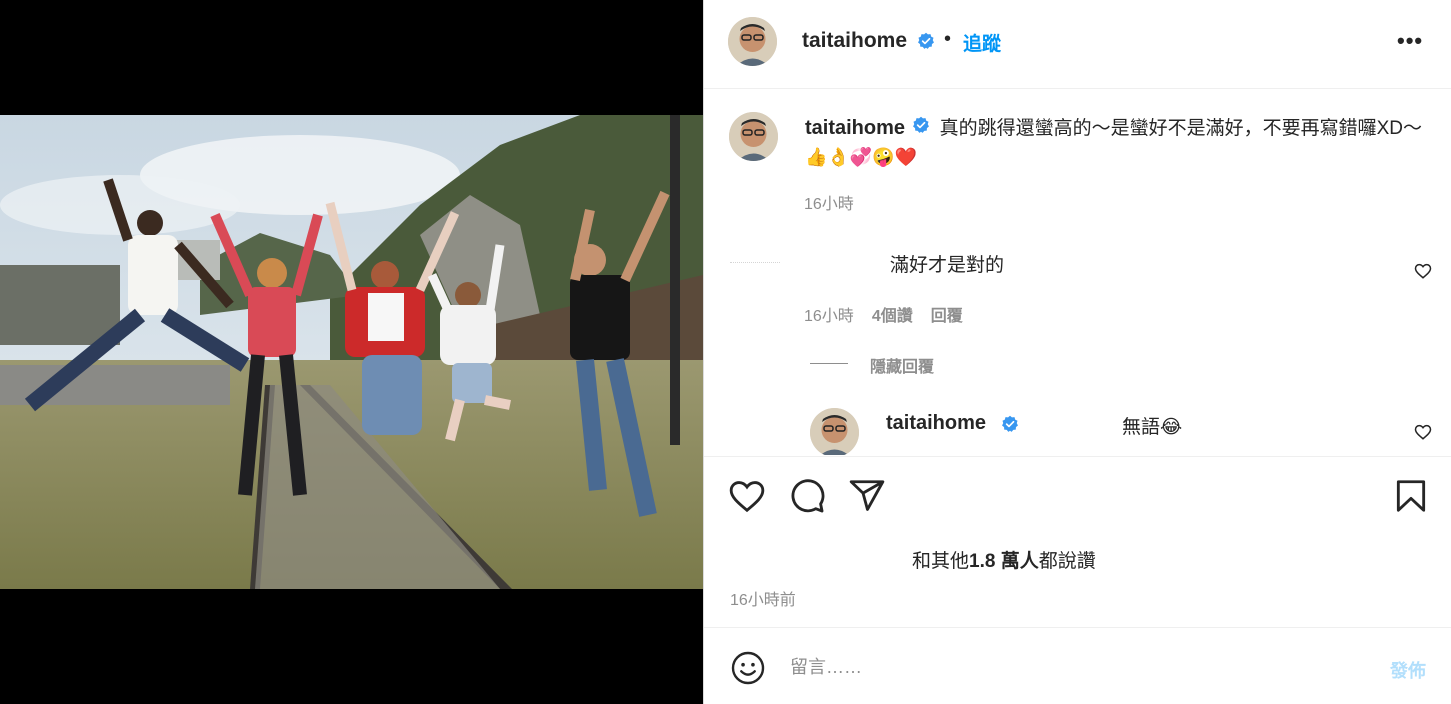 The image size is (1451, 704). I want to click on post-actions: 和其他1.8 萬人都說讚 16小時前, so click(1077, 541).